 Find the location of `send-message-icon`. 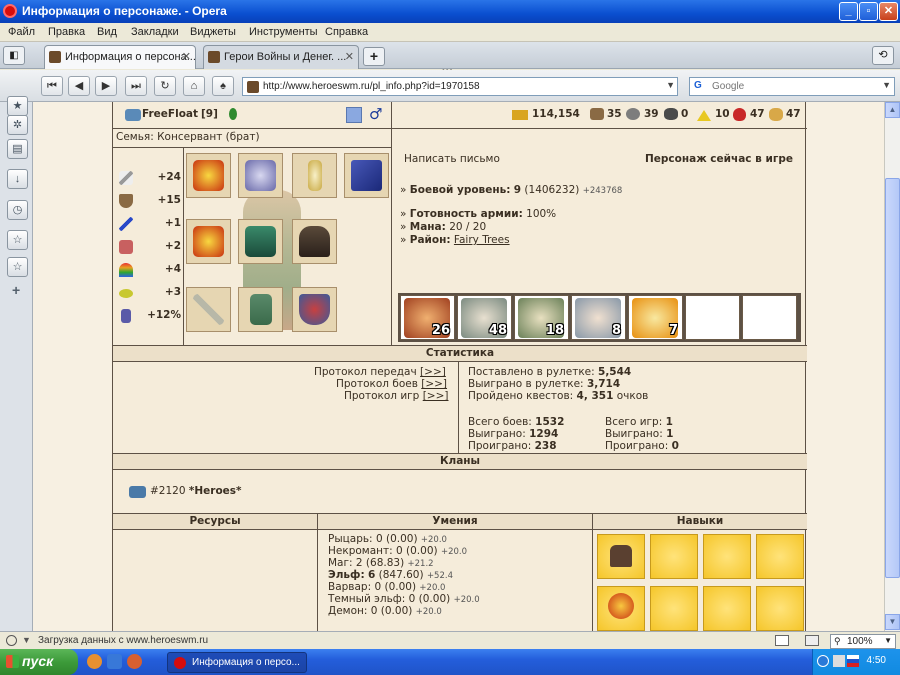

send-message-icon is located at coordinates (354, 115).